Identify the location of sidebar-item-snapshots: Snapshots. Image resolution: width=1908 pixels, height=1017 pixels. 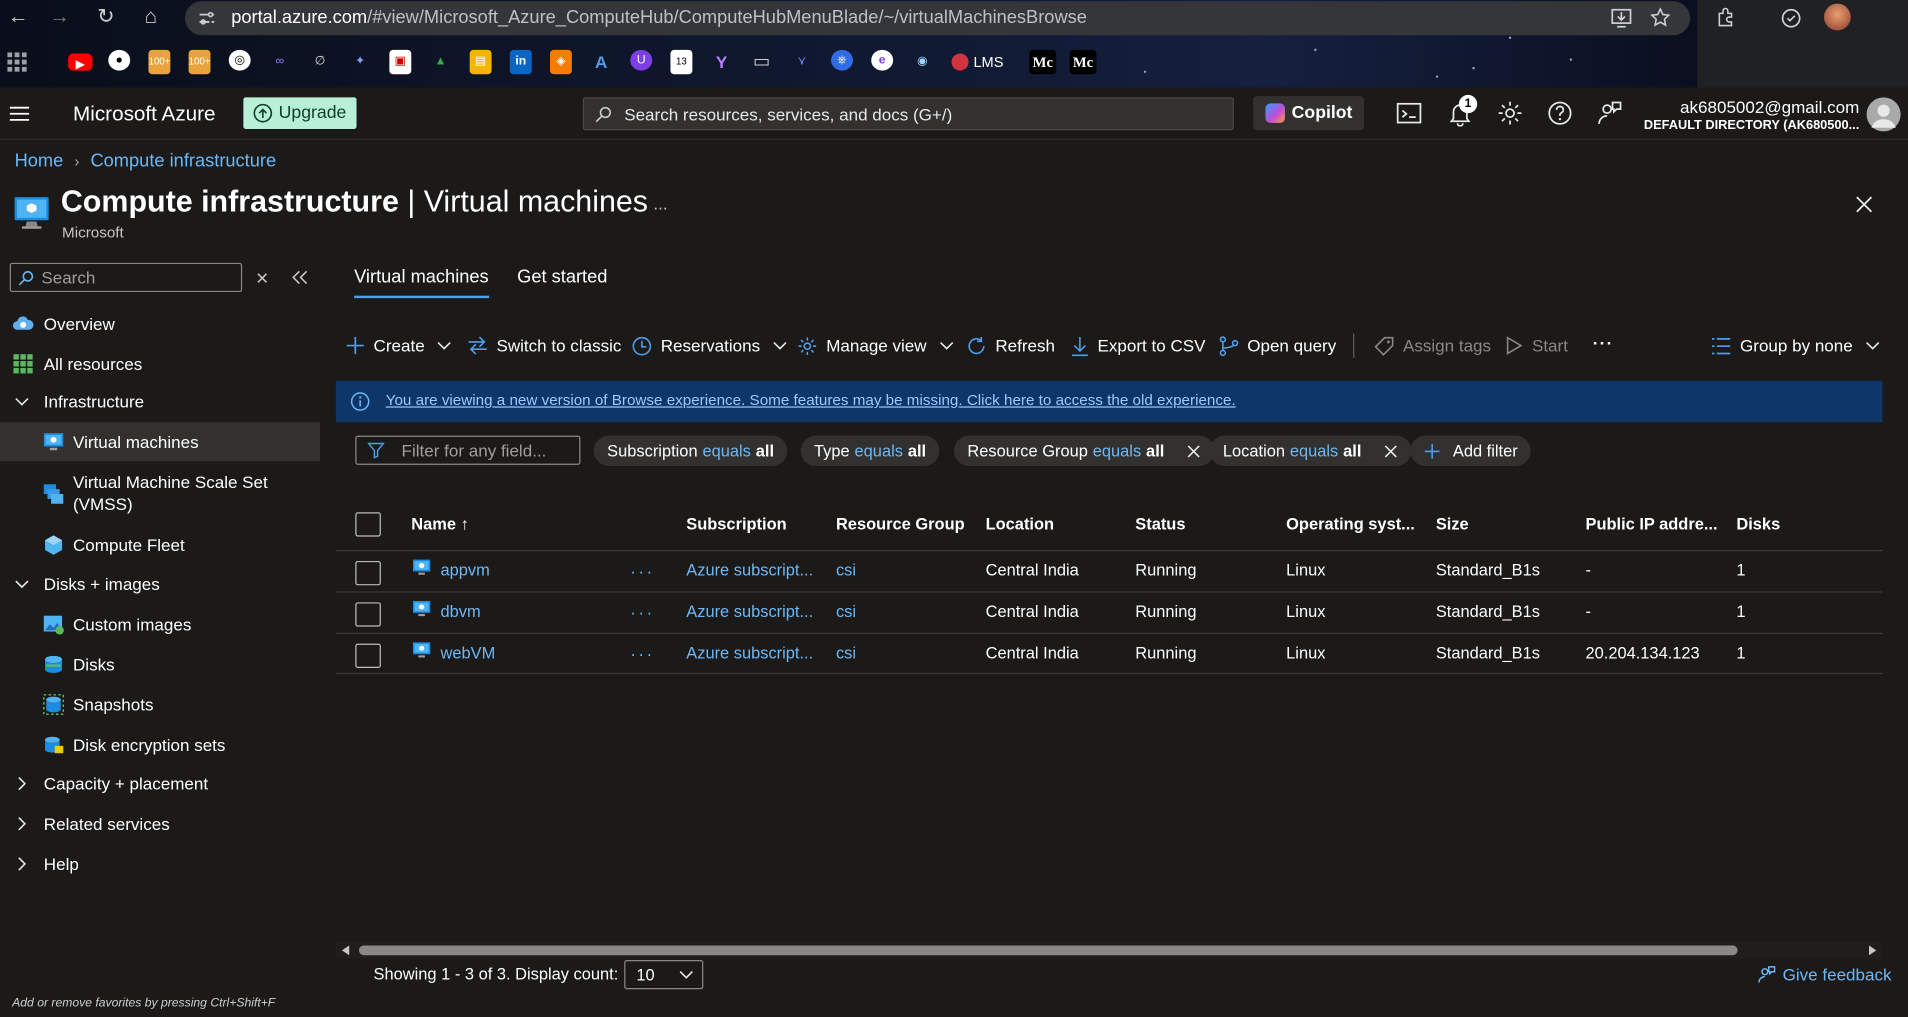
(160, 704).